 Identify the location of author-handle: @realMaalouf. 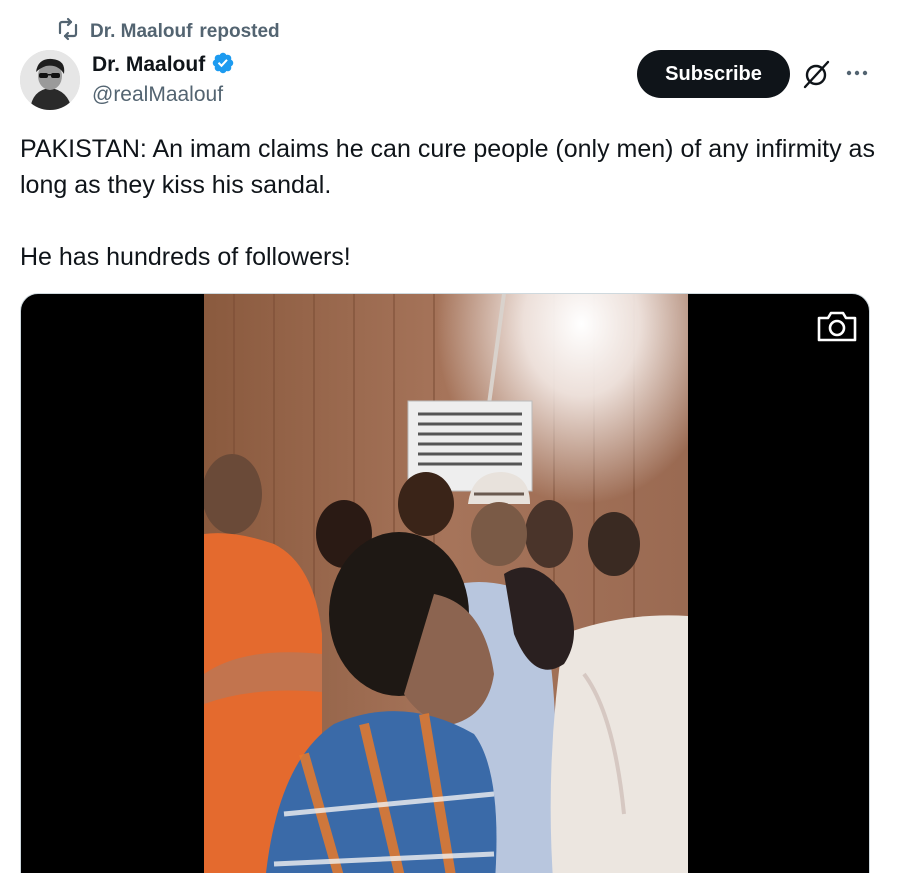
(163, 95).